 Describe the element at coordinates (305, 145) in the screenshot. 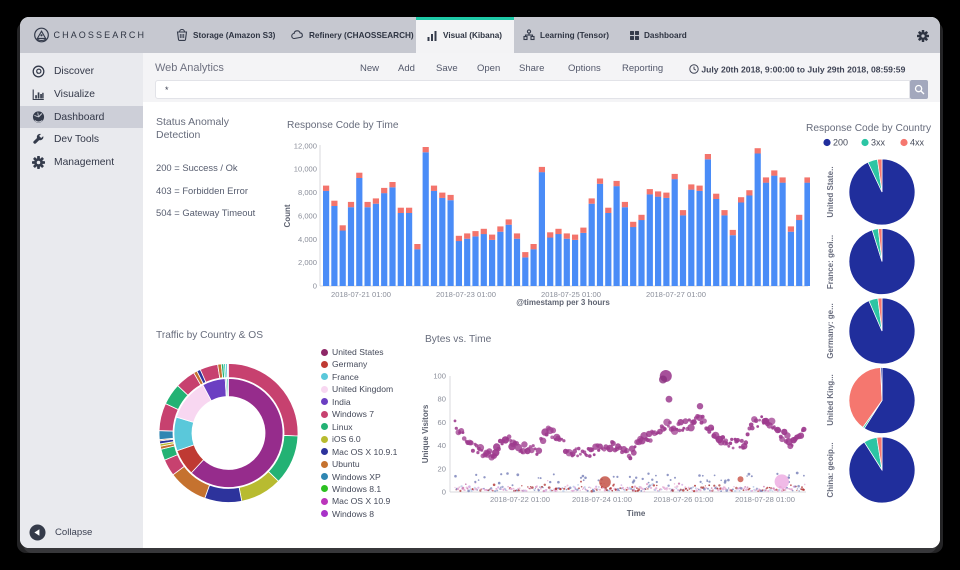

I see `svg-text: 12,000` at that location.